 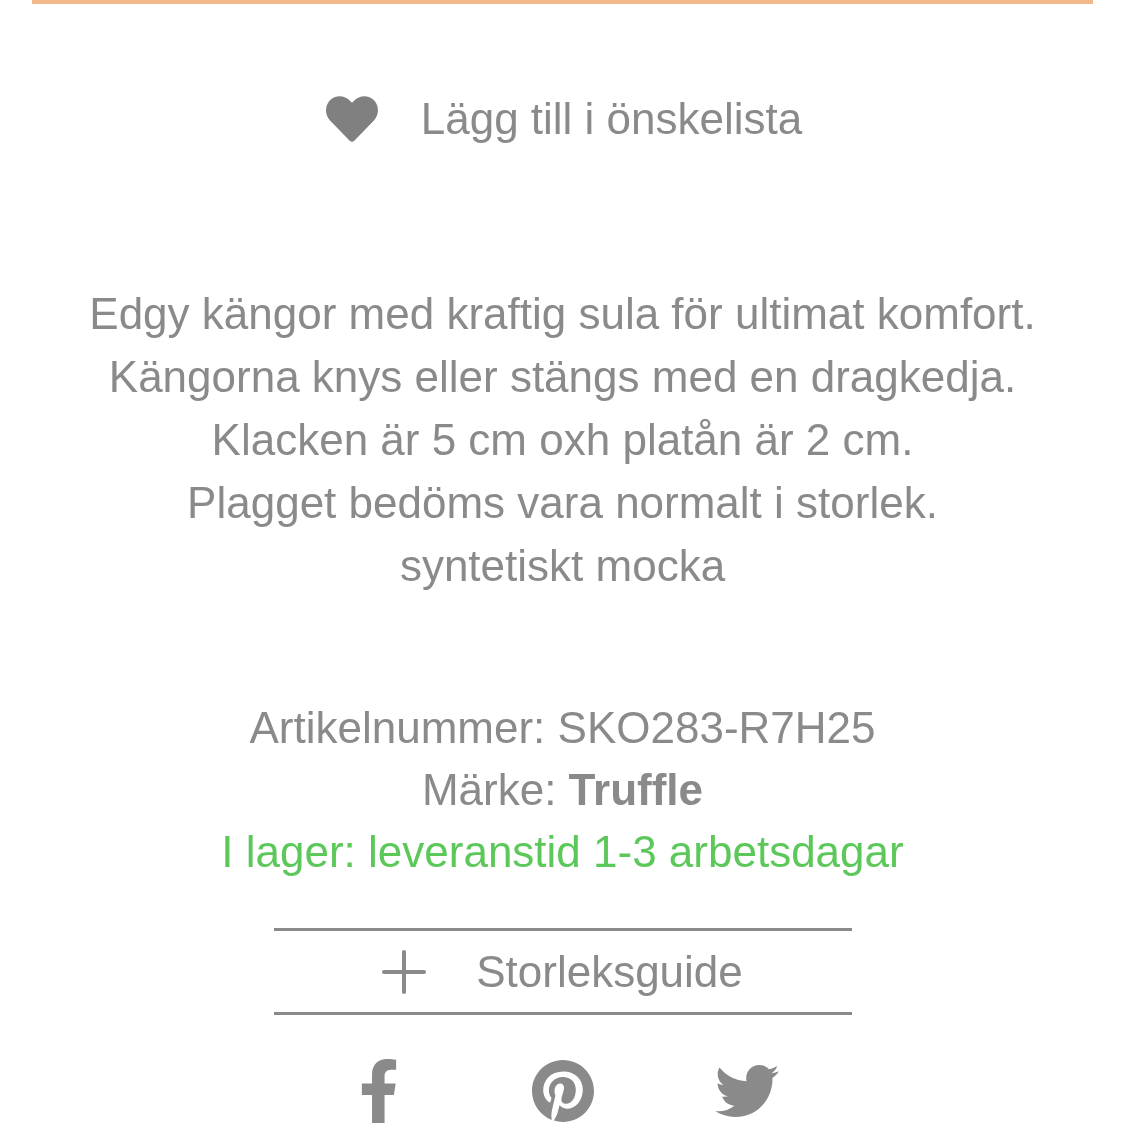 I want to click on plus-icon, so click(x=404, y=971).